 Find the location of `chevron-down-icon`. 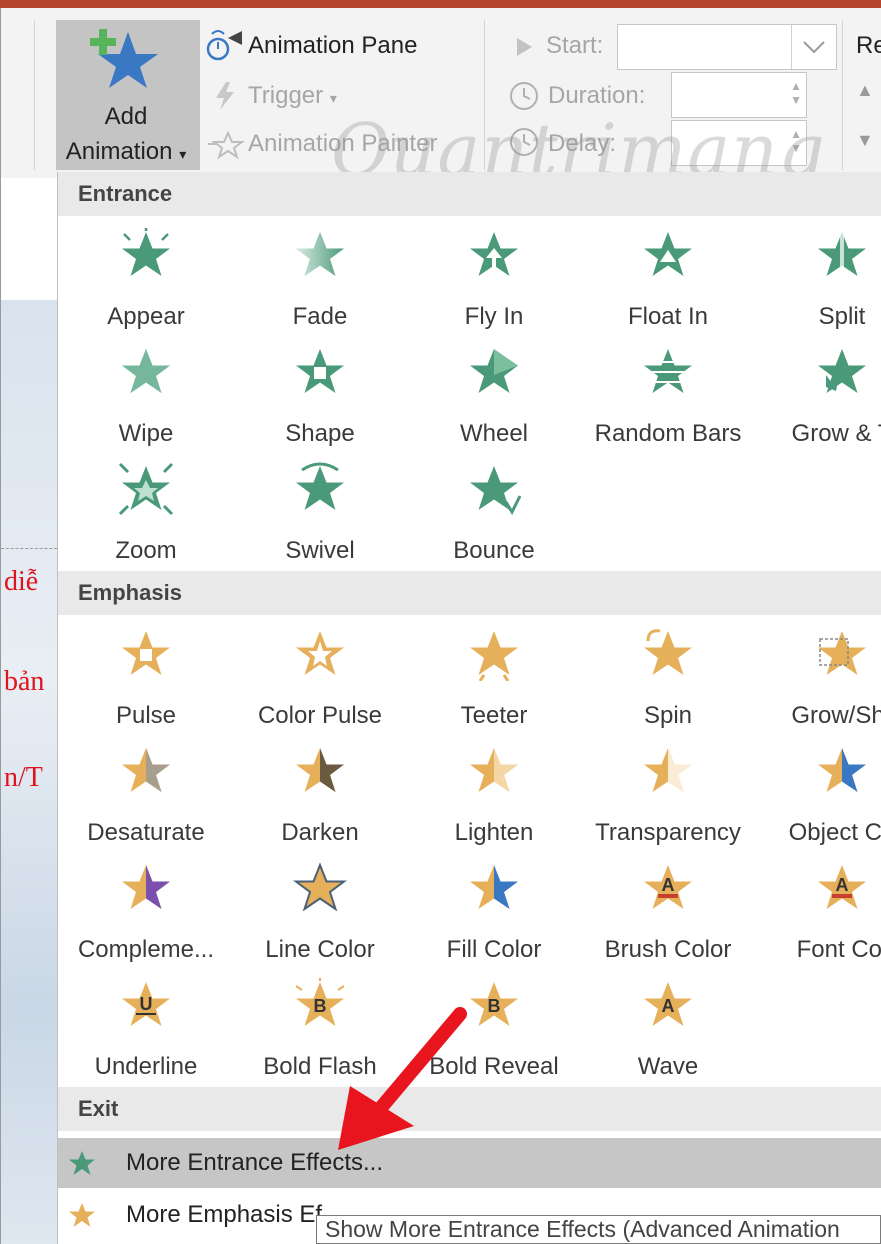

chevron-down-icon is located at coordinates (813, 47).